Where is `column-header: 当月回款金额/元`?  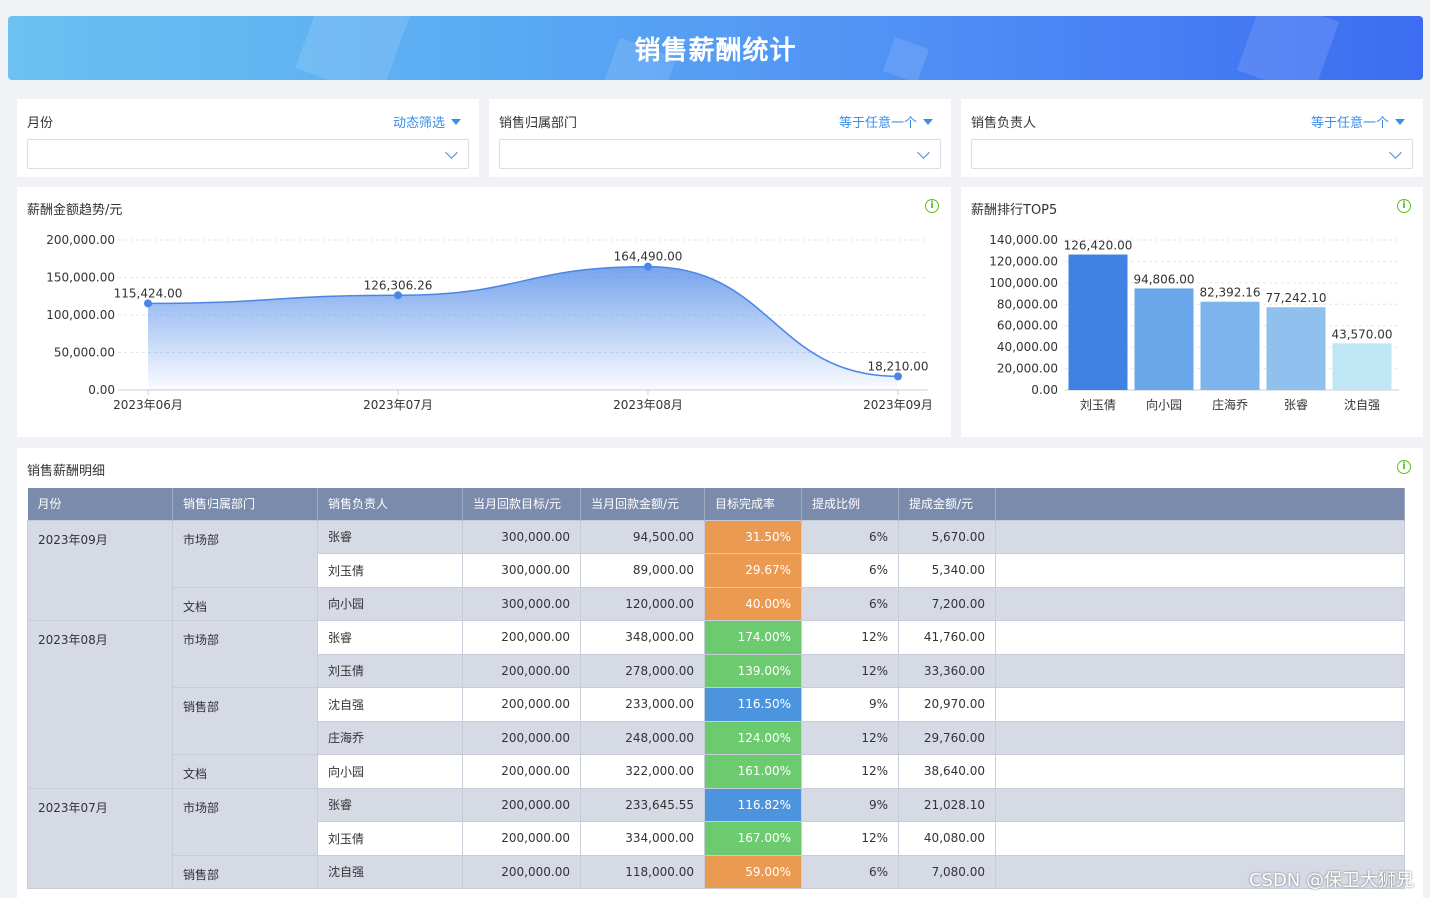 column-header: 当月回款金额/元 is located at coordinates (642, 504).